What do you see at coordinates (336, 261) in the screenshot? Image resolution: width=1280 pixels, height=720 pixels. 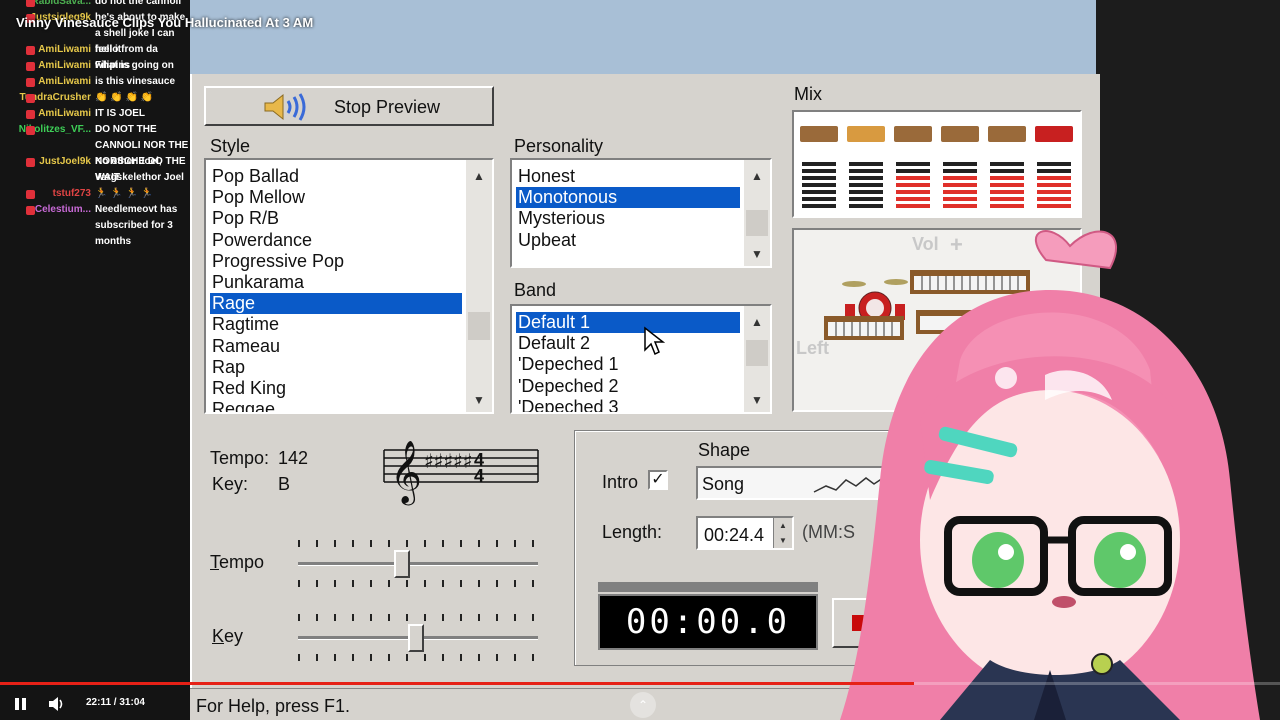 I see `list-item: Progressive Pop` at bounding box center [336, 261].